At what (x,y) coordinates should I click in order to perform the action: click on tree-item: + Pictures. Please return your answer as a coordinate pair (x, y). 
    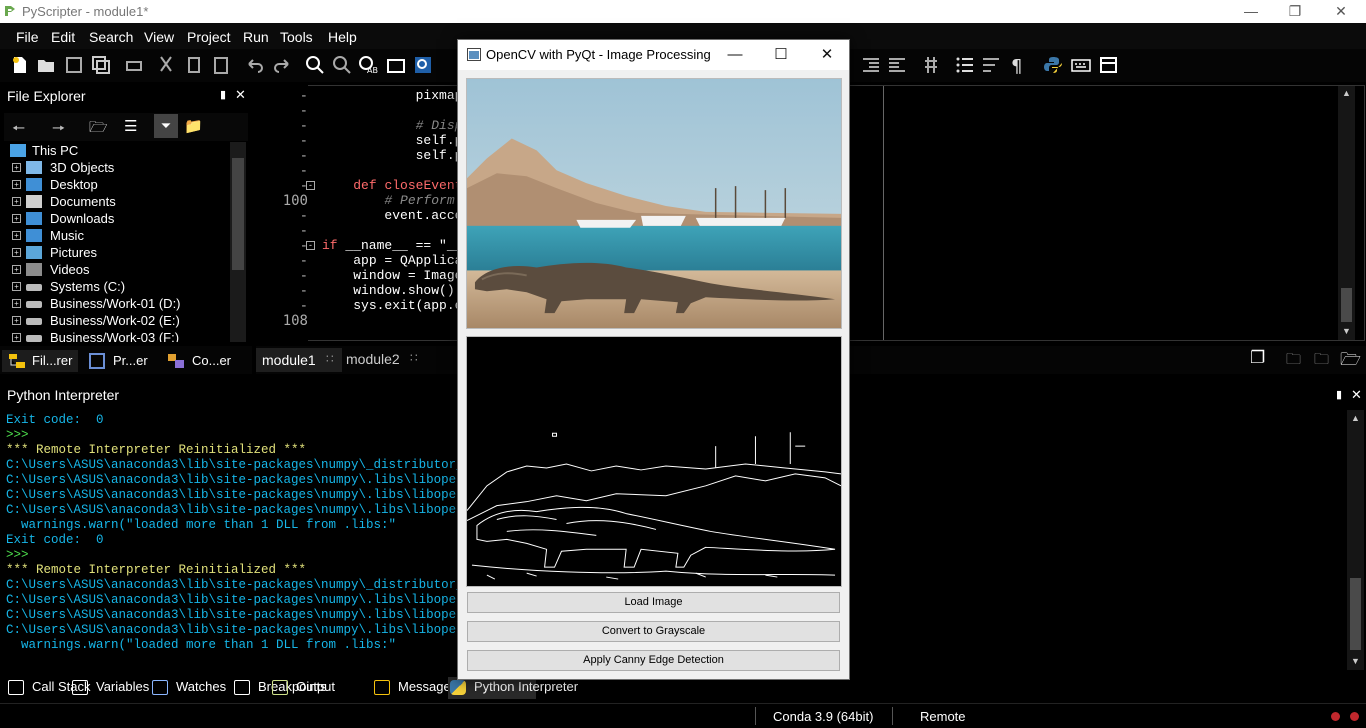
    Looking at the image, I should click on (118, 252).